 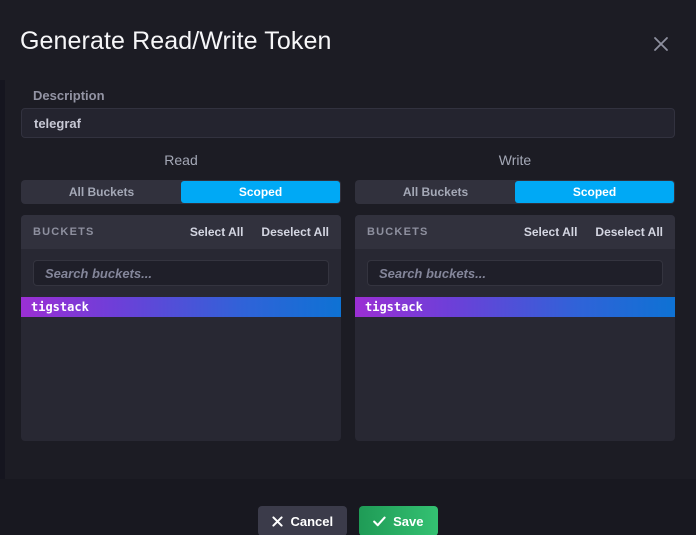 I want to click on check-icon, so click(x=379, y=521).